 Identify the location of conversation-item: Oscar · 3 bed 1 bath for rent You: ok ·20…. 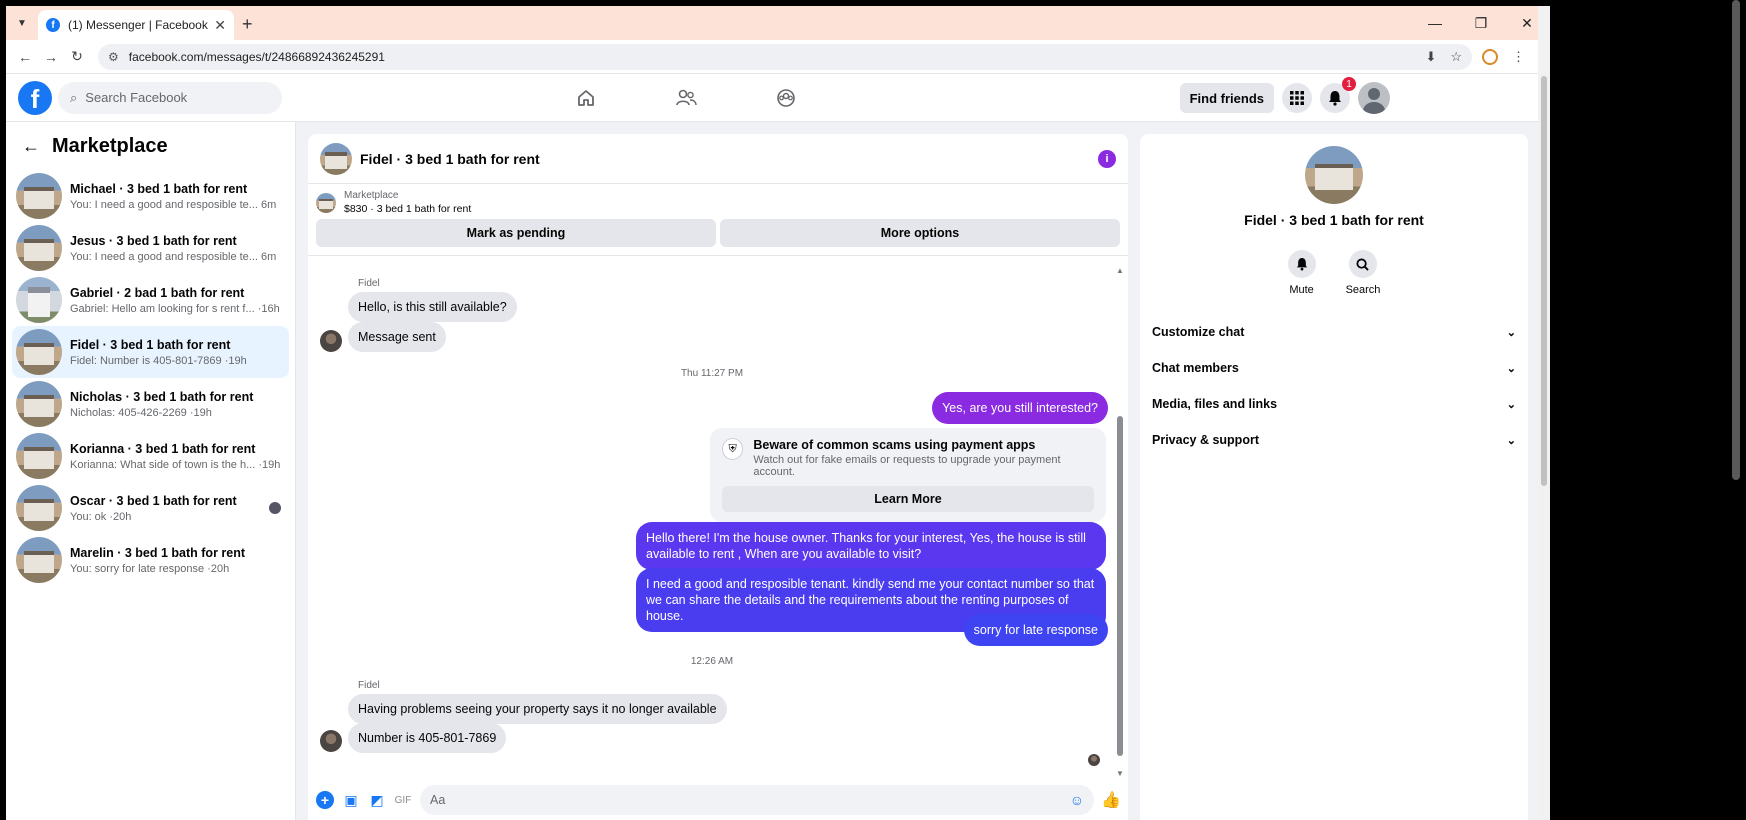
(150, 508).